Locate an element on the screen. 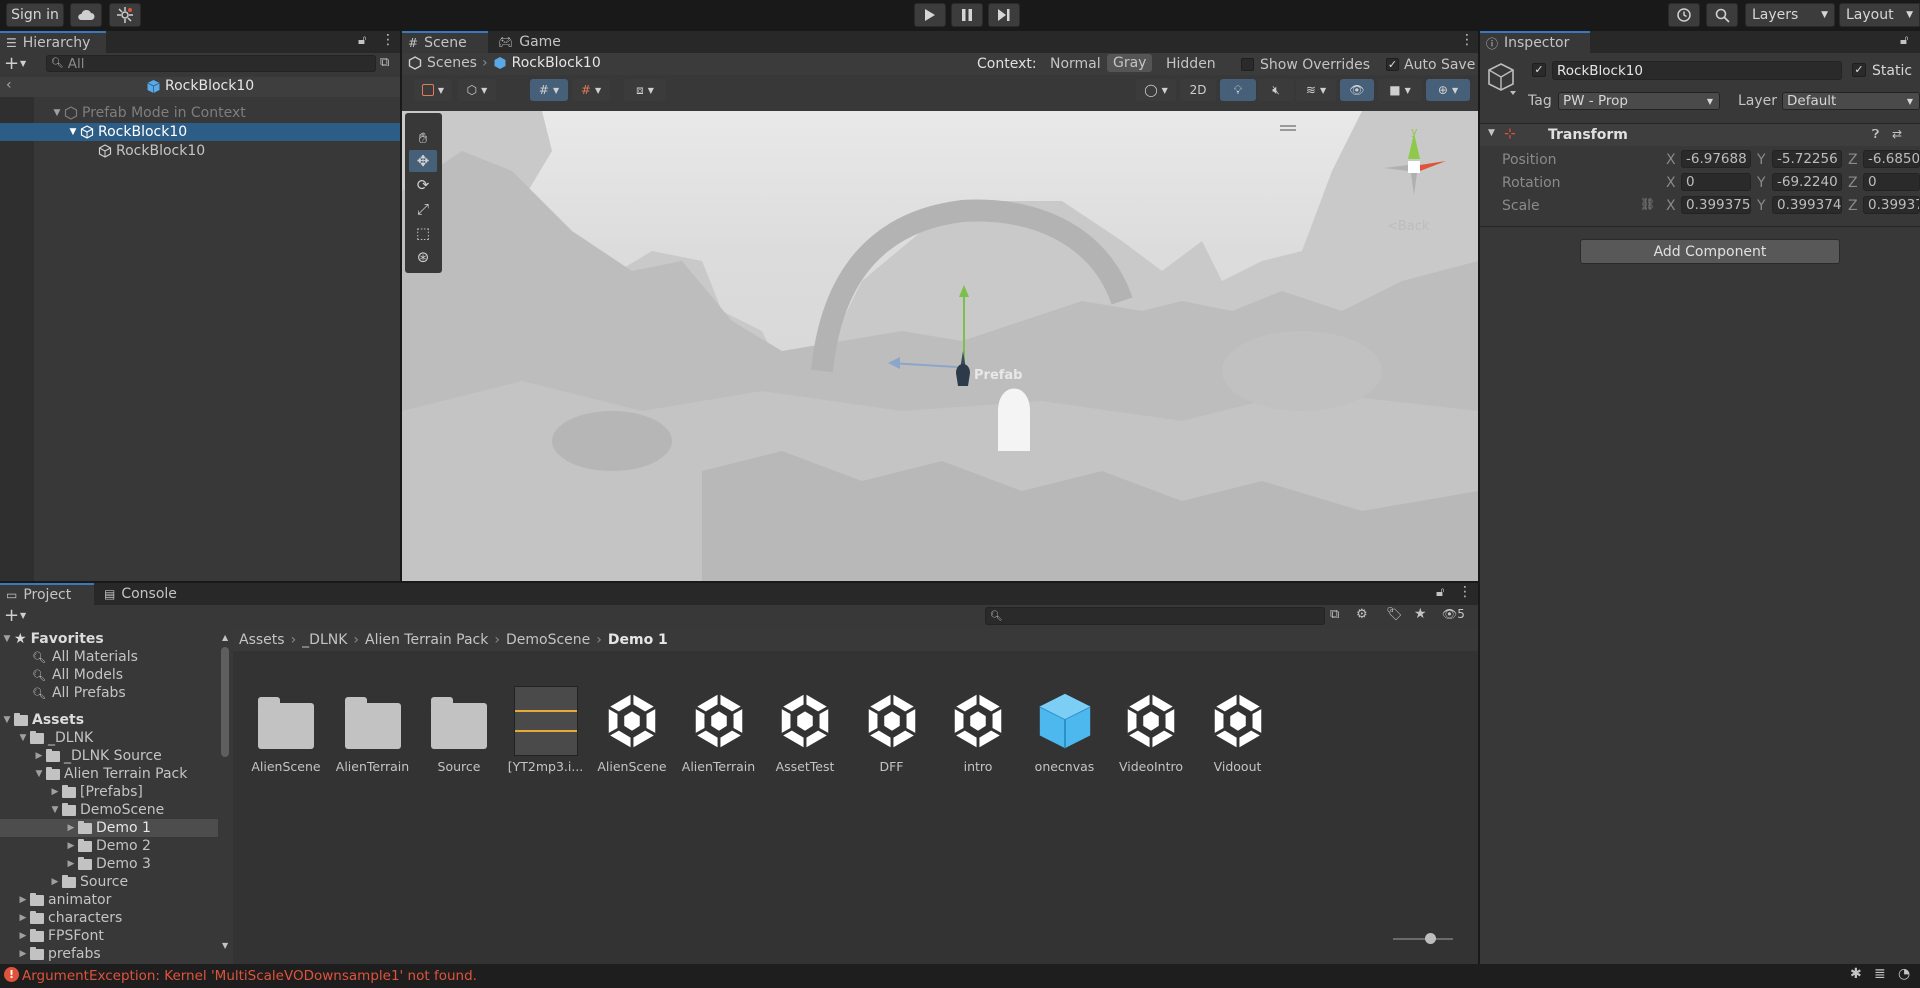 This screenshot has height=988, width=1920. asset-item-scene: intro is located at coordinates (978, 731).